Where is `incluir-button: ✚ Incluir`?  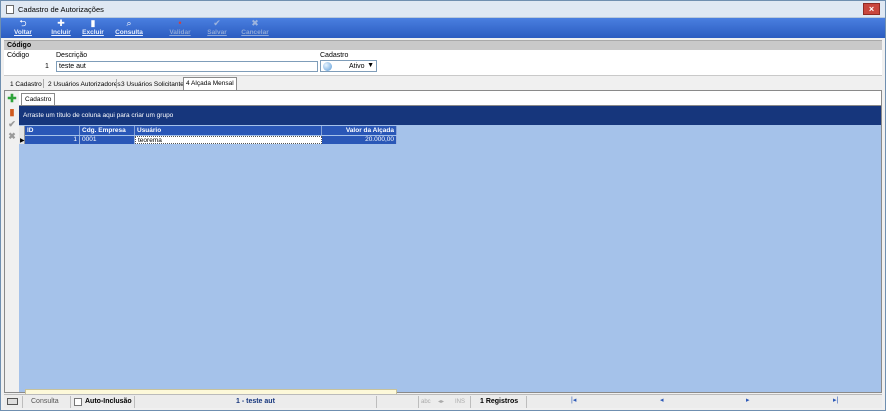 incluir-button: ✚ Incluir is located at coordinates (61, 28).